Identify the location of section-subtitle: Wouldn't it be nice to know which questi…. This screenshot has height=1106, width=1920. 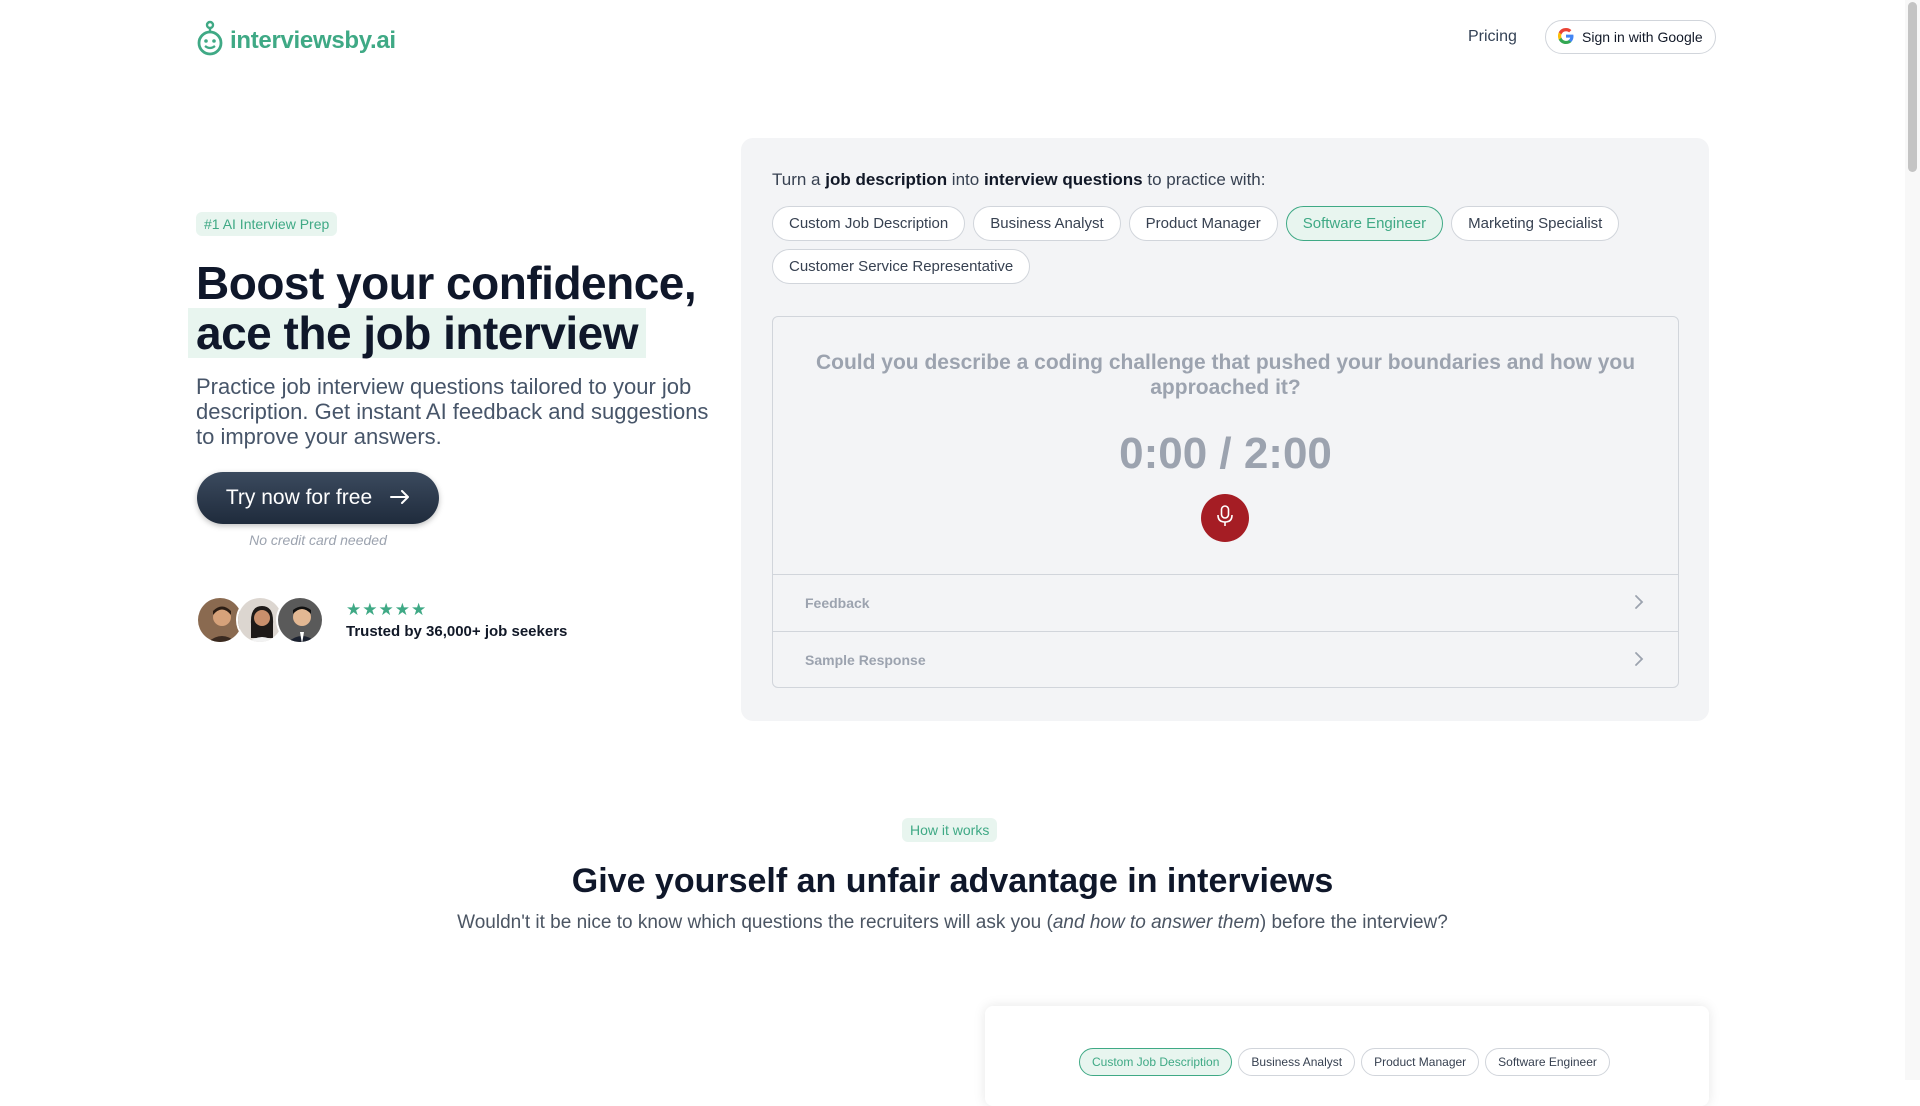
(952, 923).